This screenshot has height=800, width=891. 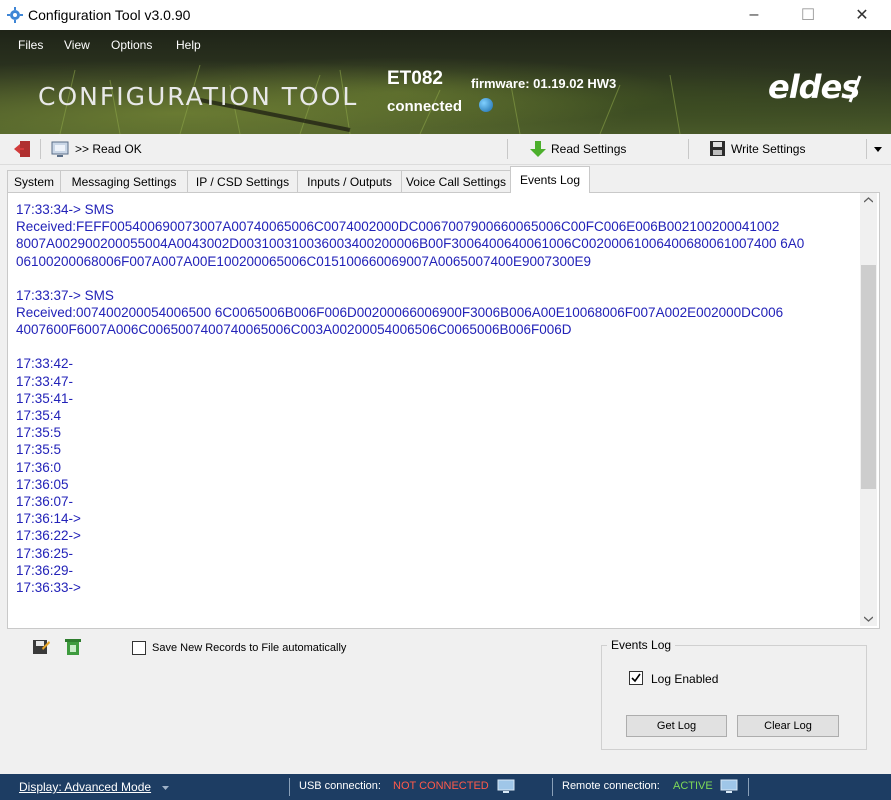 I want to click on log-entry-time: 17:36:33->, so click(x=48, y=588).